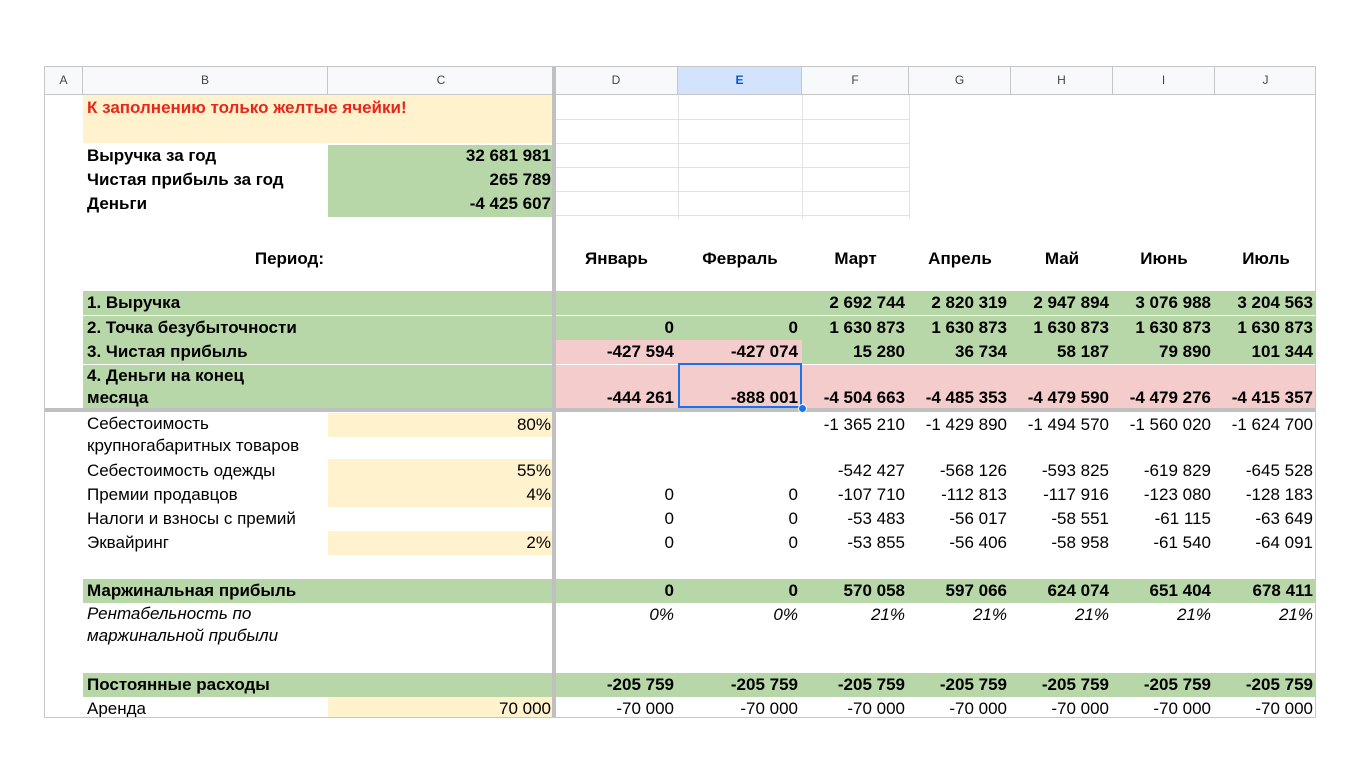  What do you see at coordinates (441, 707) in the screenshot?
I see `param-value: 70 000` at bounding box center [441, 707].